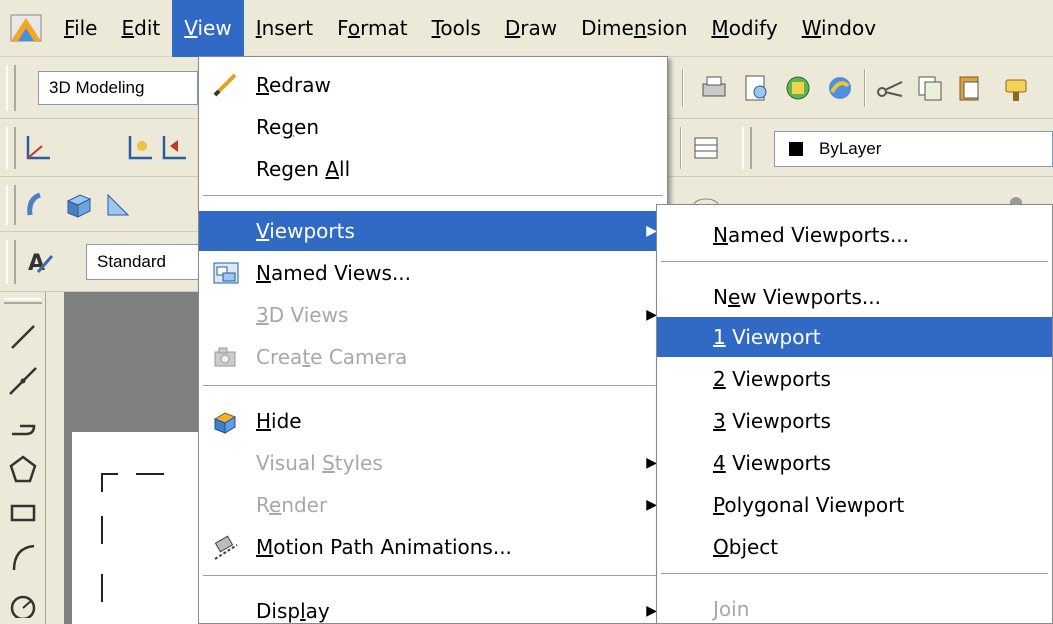  What do you see at coordinates (840, 88) in the screenshot?
I see `3d-dwf-icon` at bounding box center [840, 88].